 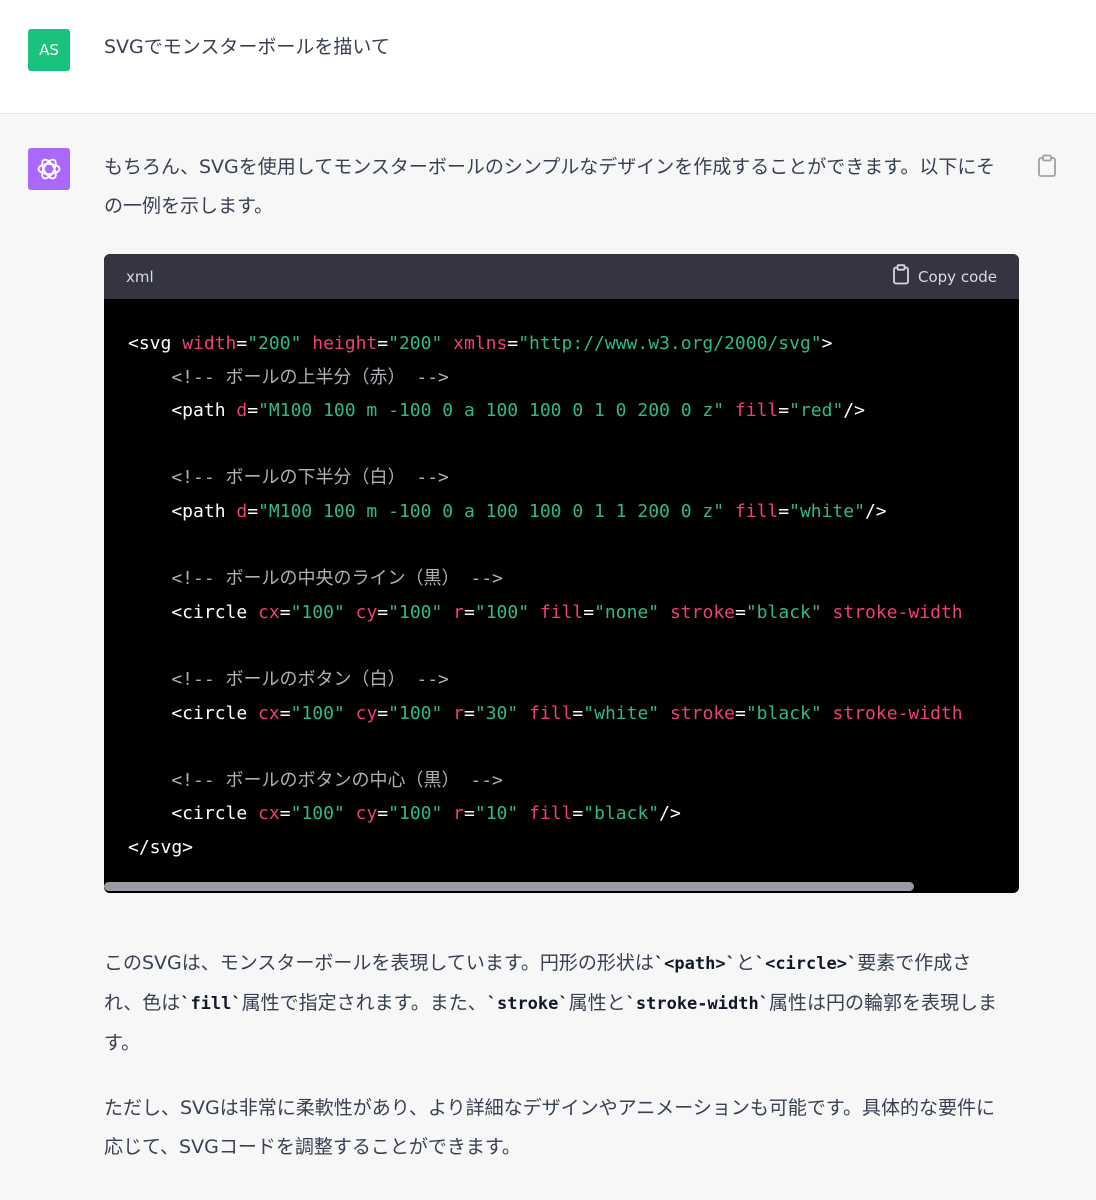 What do you see at coordinates (49, 169) in the screenshot?
I see `openai-logo-icon` at bounding box center [49, 169].